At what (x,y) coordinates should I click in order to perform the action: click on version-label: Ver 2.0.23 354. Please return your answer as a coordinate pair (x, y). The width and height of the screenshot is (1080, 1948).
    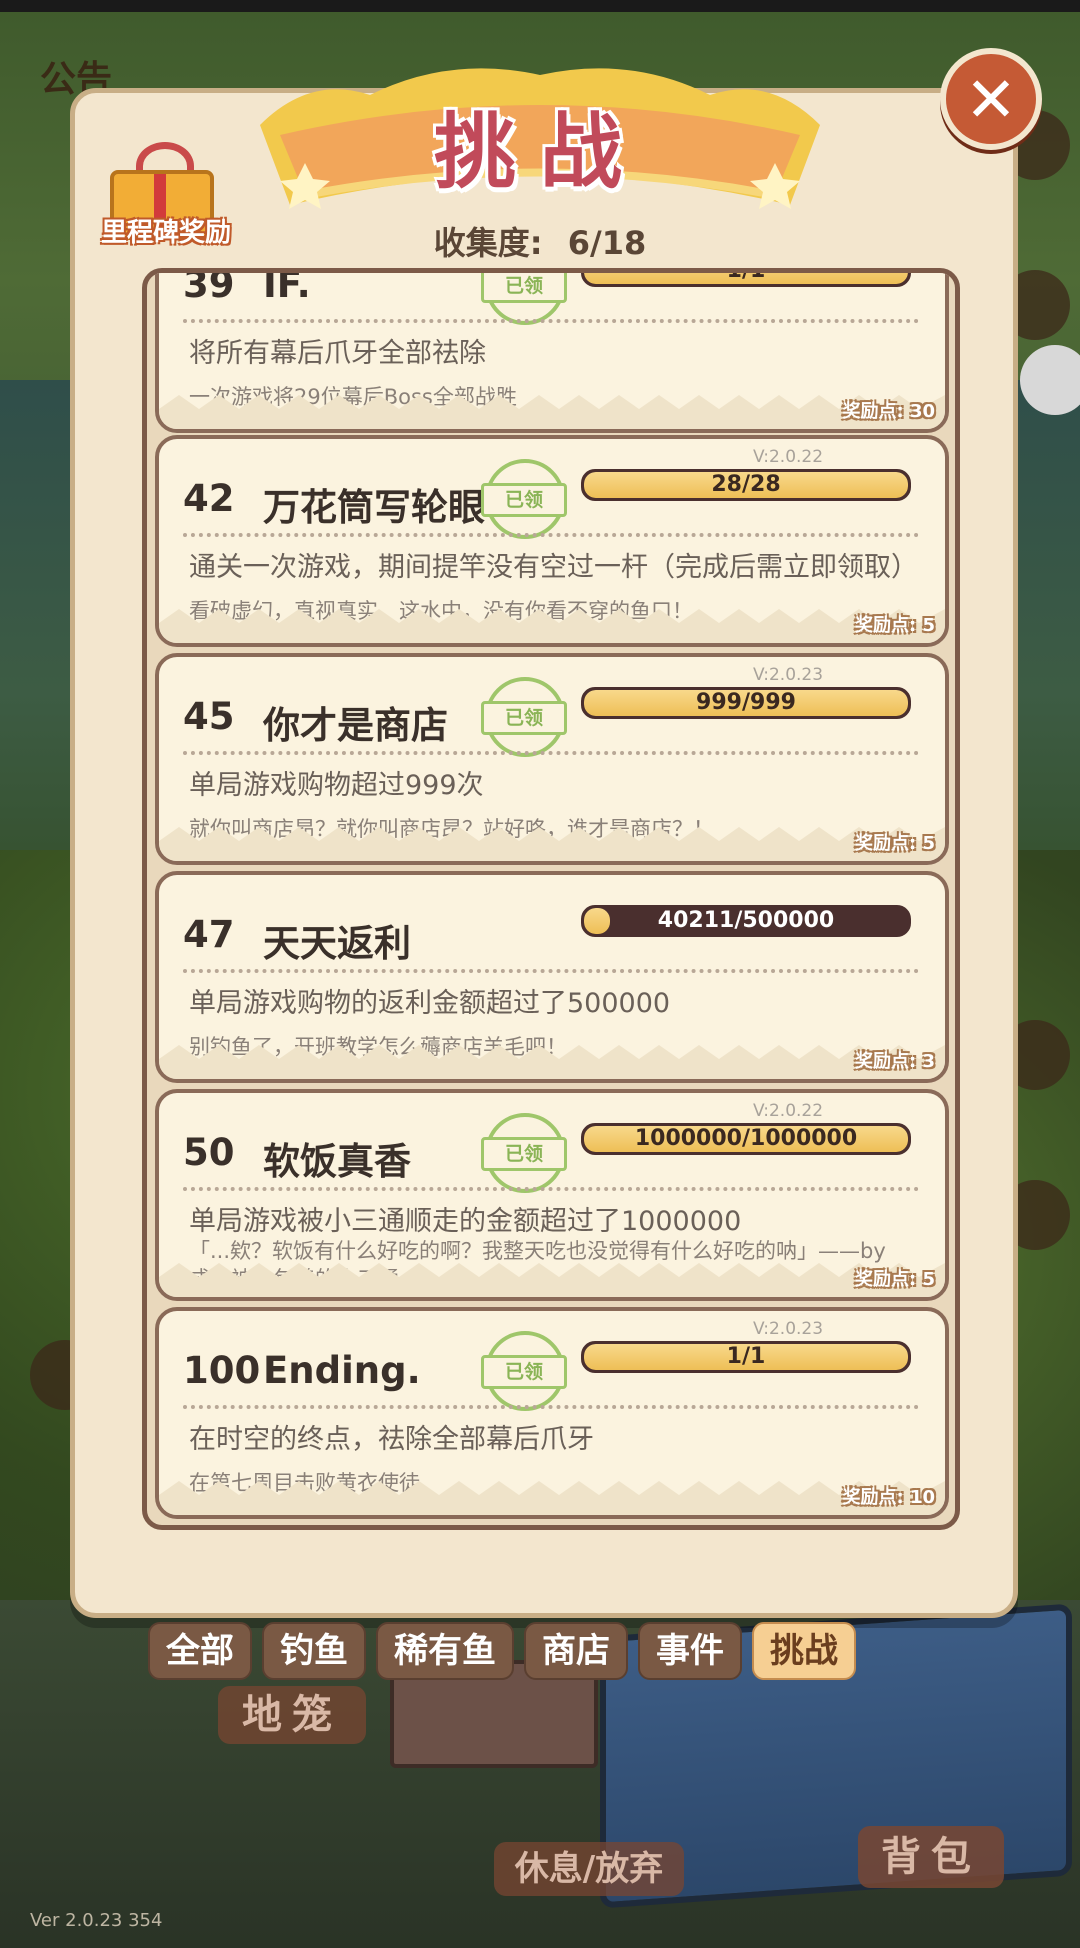
    Looking at the image, I should click on (96, 1920).